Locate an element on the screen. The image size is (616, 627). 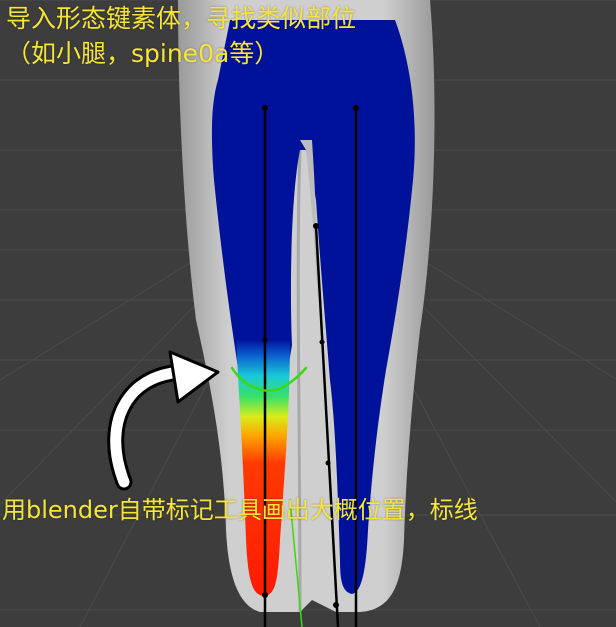
annotation-line-1: 导入形态键素体，寻找类似部位 is located at coordinates (181, 18).